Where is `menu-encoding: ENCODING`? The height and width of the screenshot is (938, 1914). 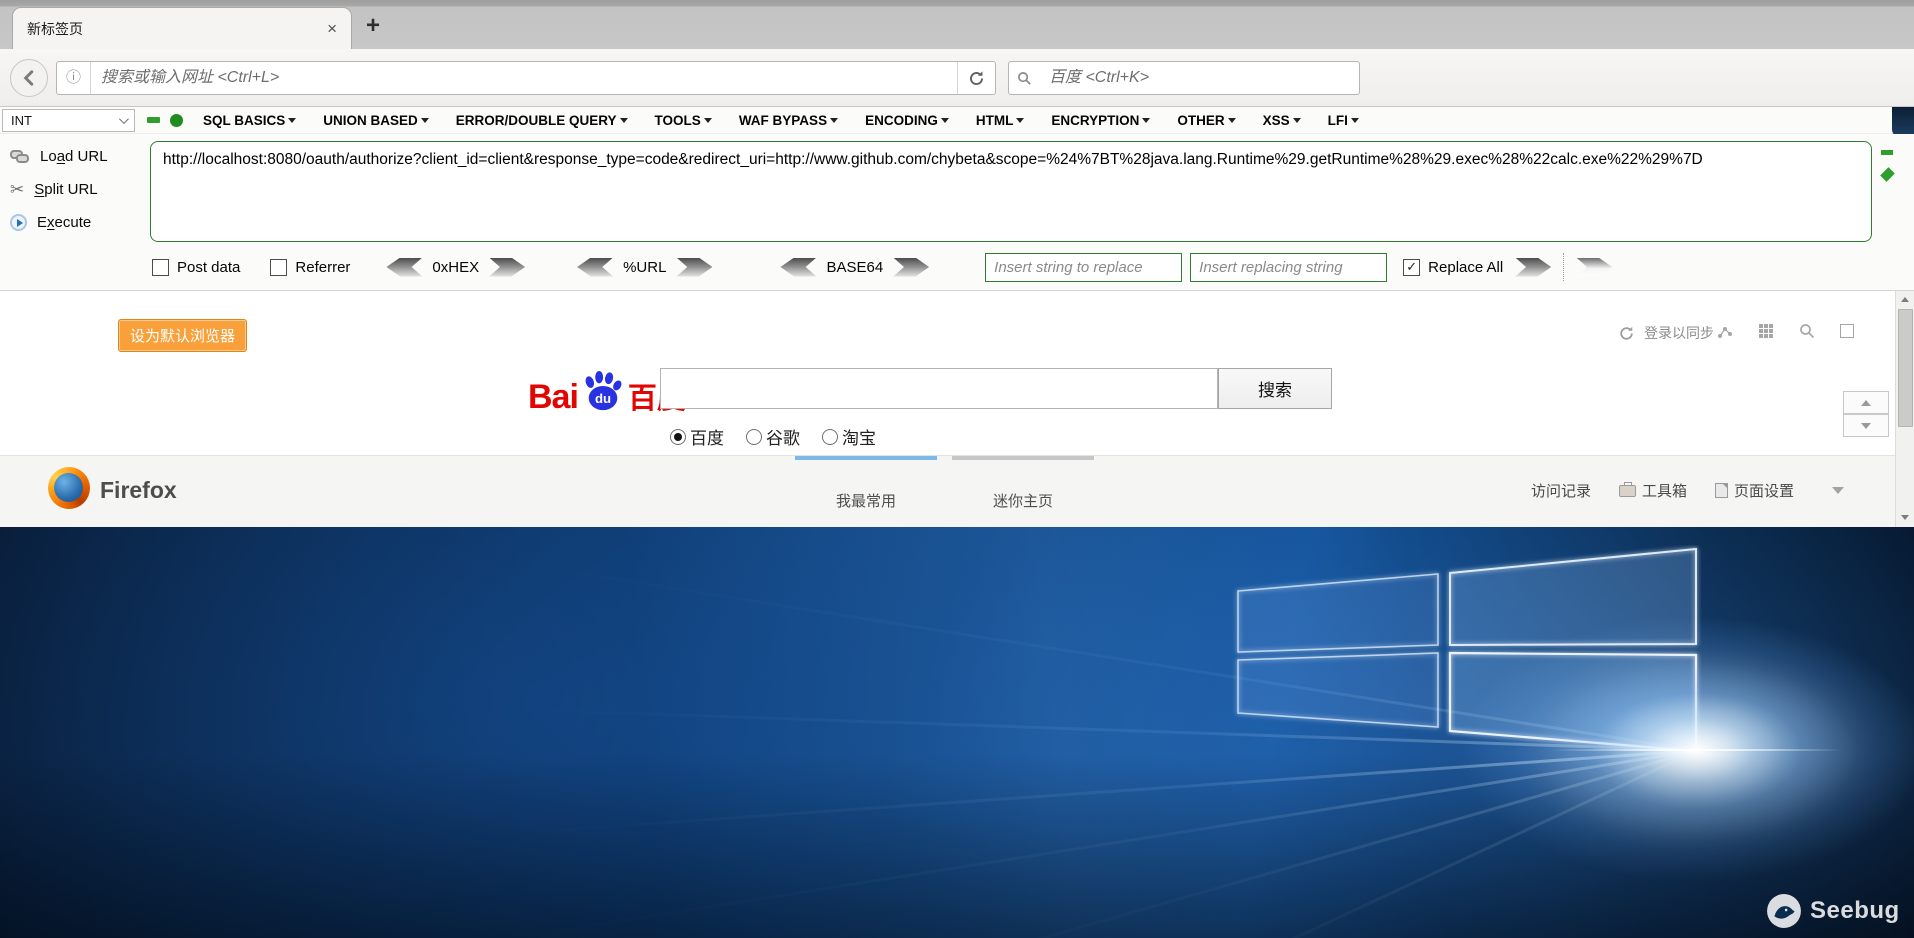 menu-encoding: ENCODING is located at coordinates (907, 120).